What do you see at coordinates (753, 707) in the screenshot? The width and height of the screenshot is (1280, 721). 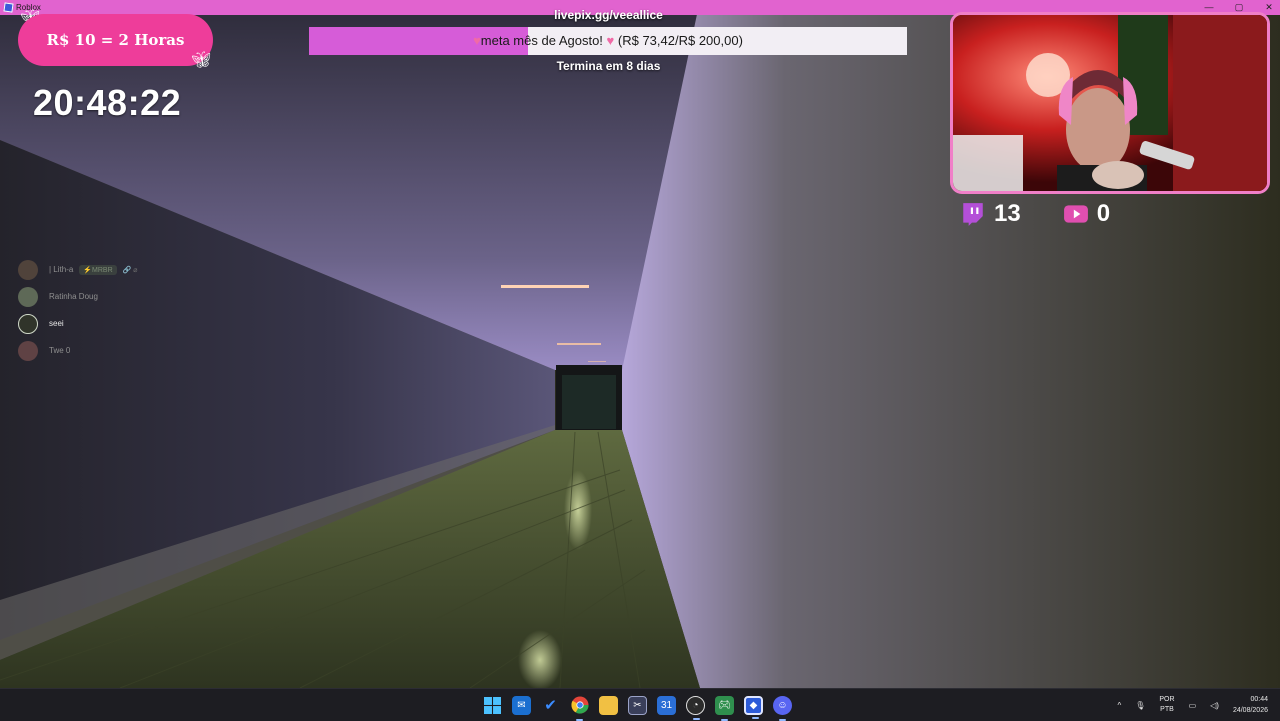 I see `roblox-icon: ◆` at bounding box center [753, 707].